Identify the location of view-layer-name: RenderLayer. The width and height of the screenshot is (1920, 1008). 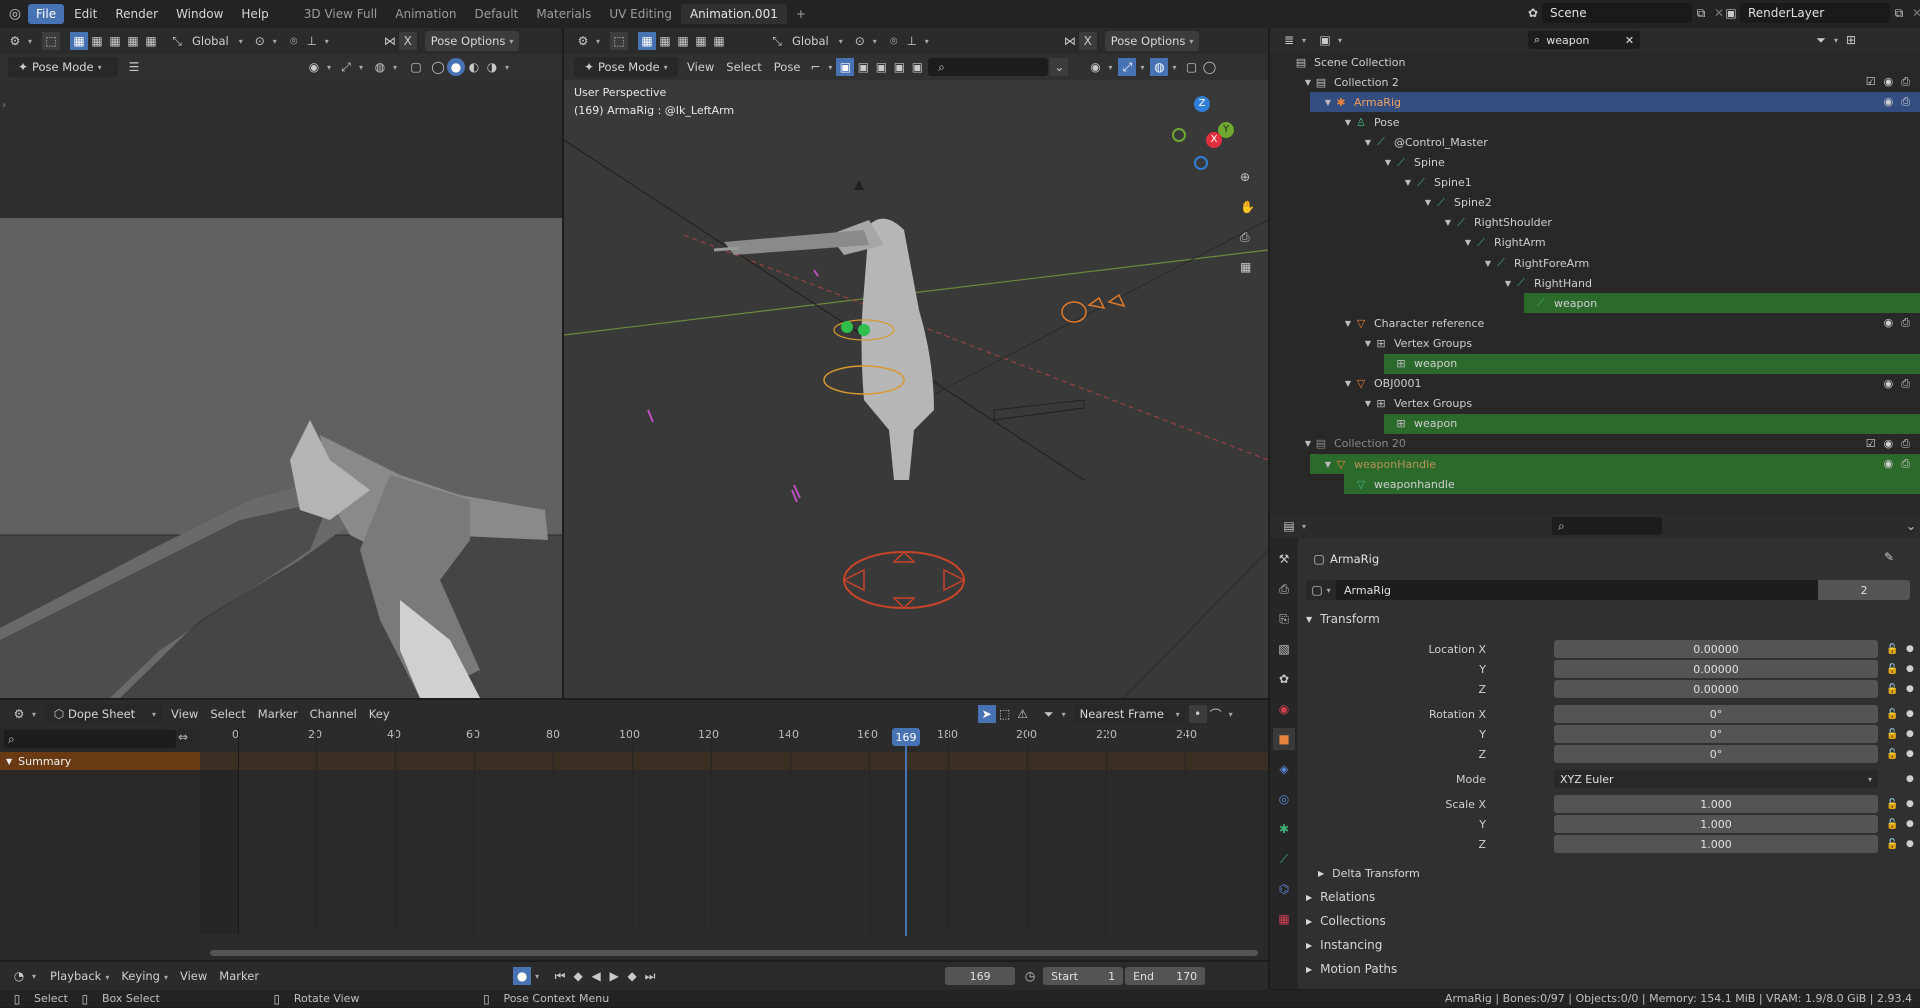
(1815, 13).